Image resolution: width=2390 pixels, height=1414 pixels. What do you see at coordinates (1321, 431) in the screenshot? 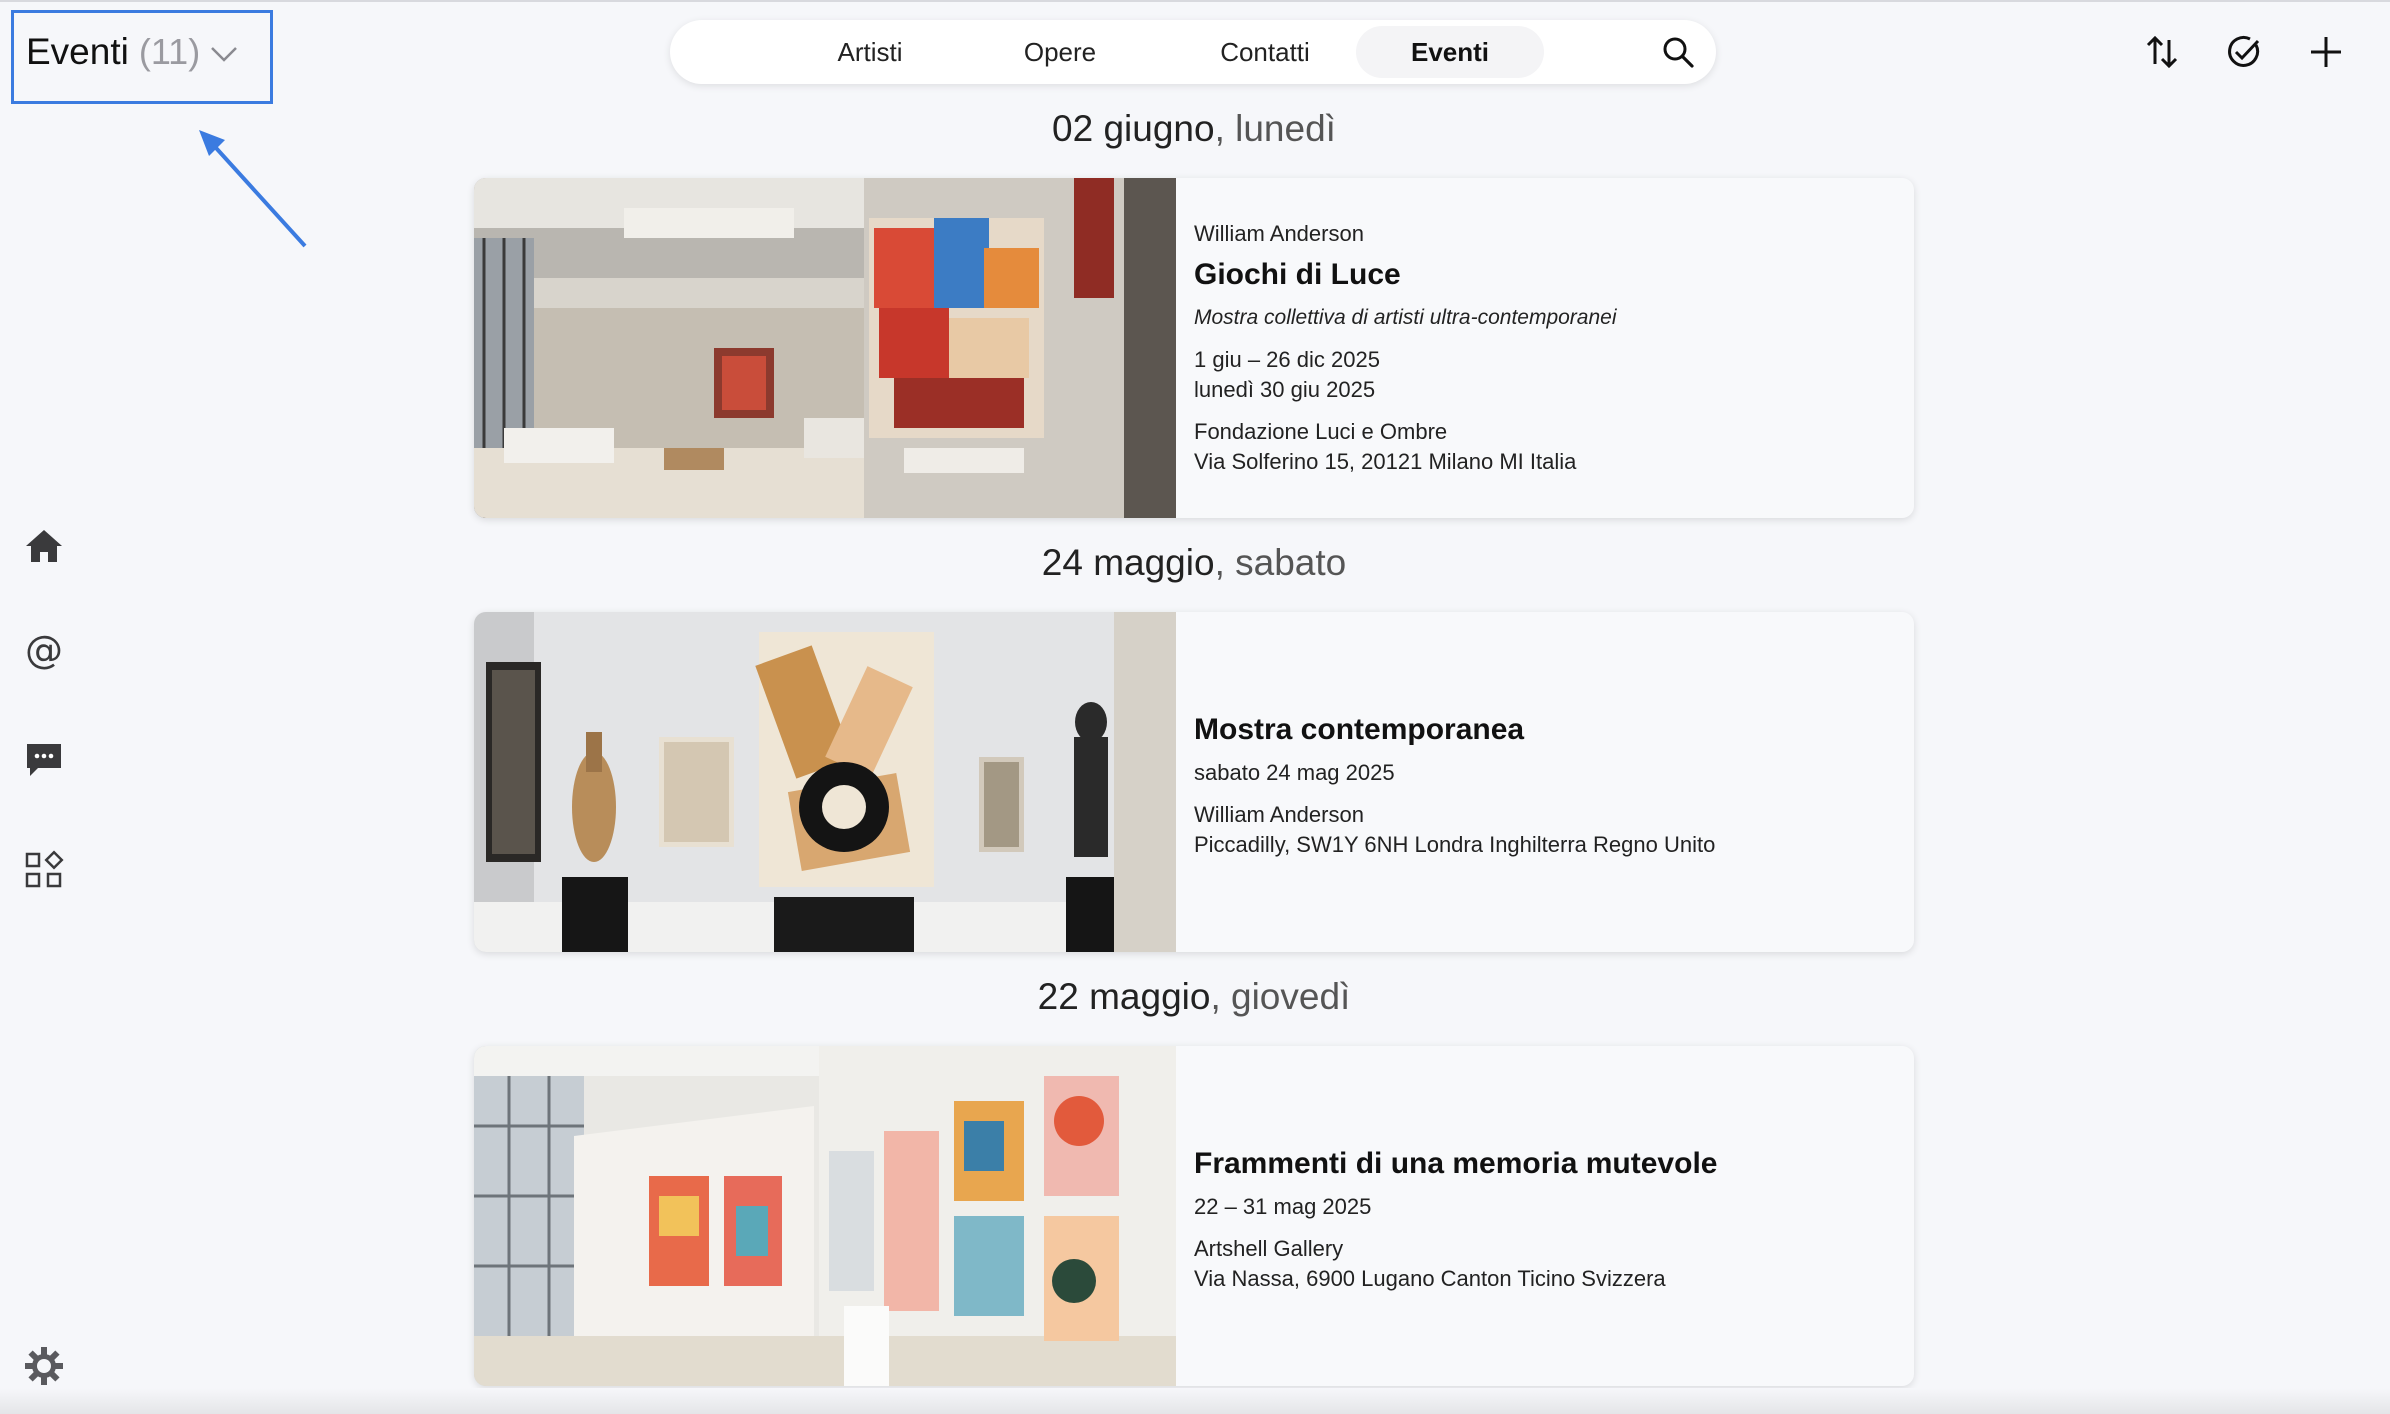
I see `event-venue: Fondazione Luci e Ombre` at bounding box center [1321, 431].